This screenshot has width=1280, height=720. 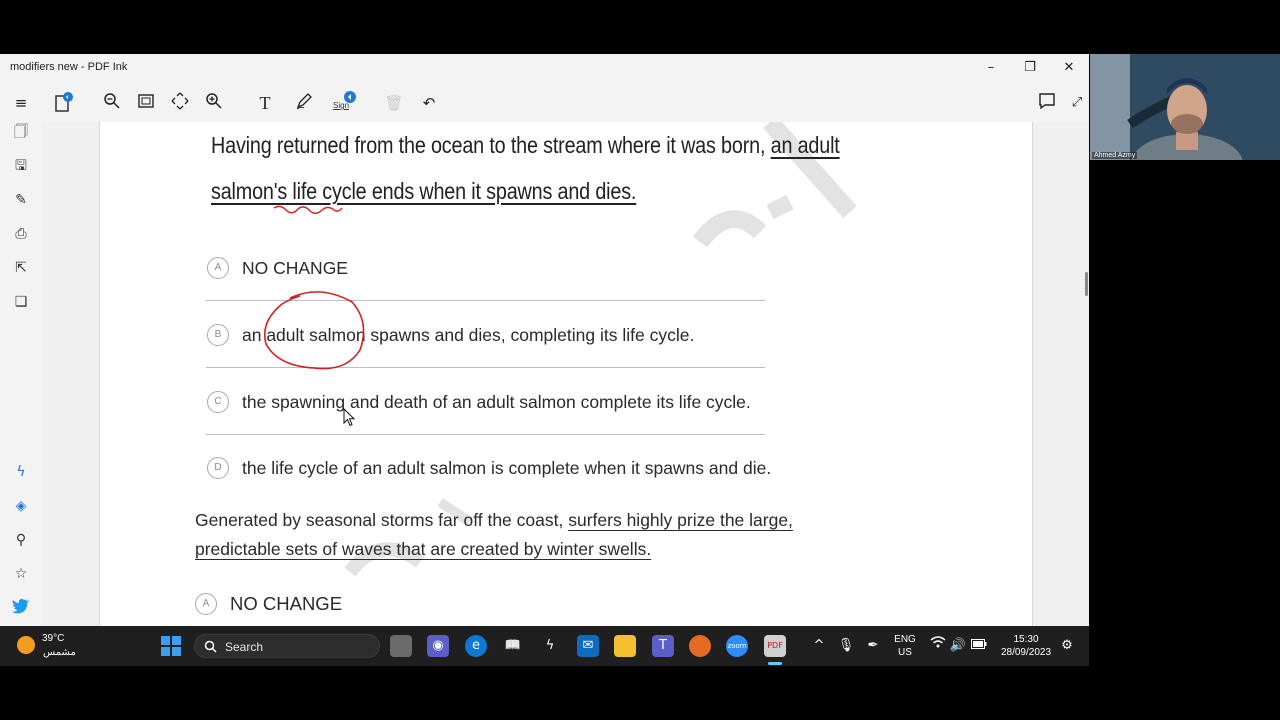 I want to click on menu-icon: ≡, so click(x=21, y=103).